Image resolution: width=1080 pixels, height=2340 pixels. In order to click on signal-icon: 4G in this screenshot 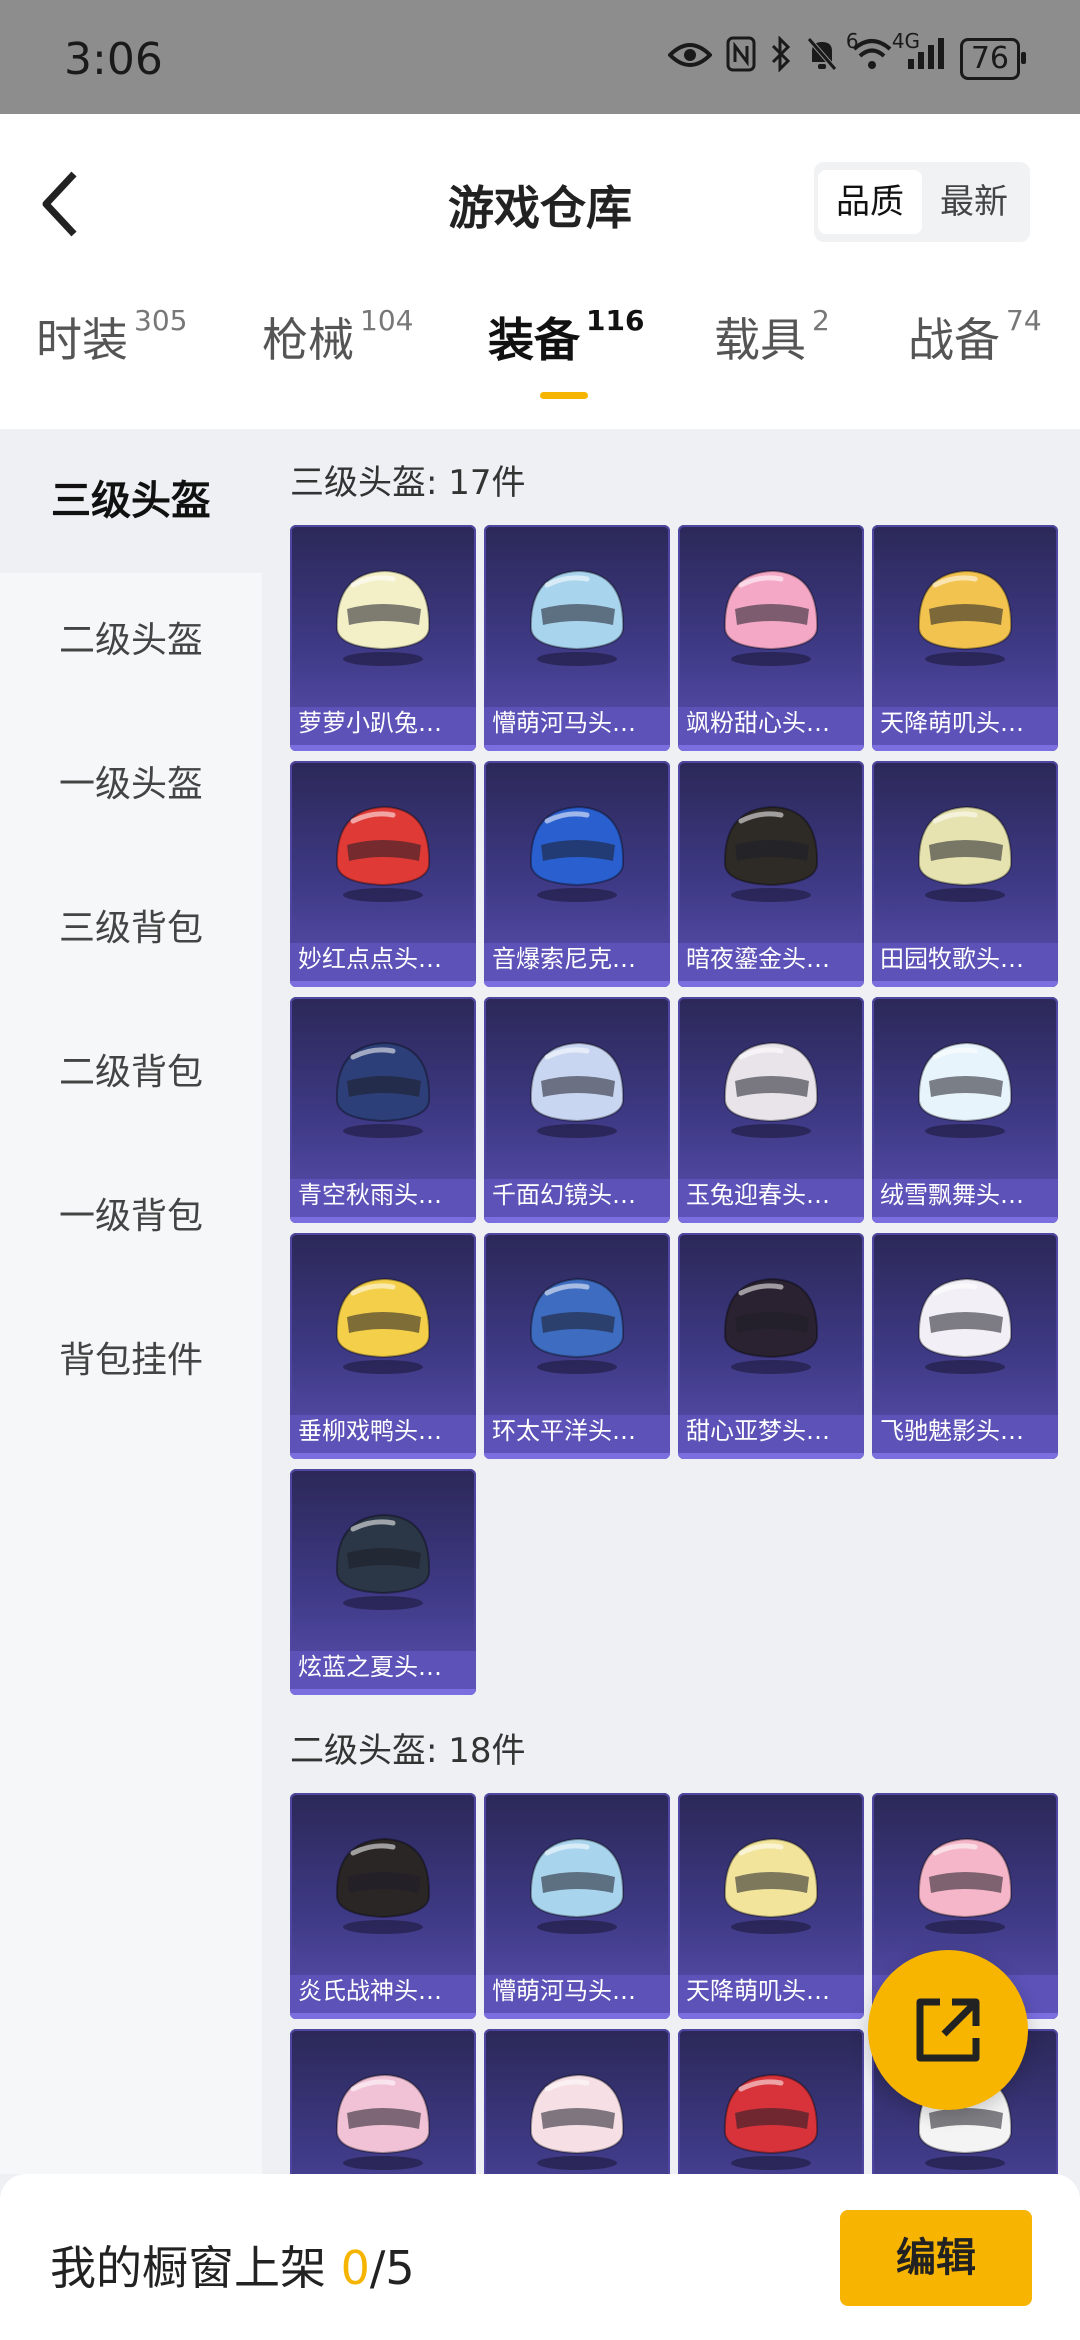, I will do `click(919, 54)`.